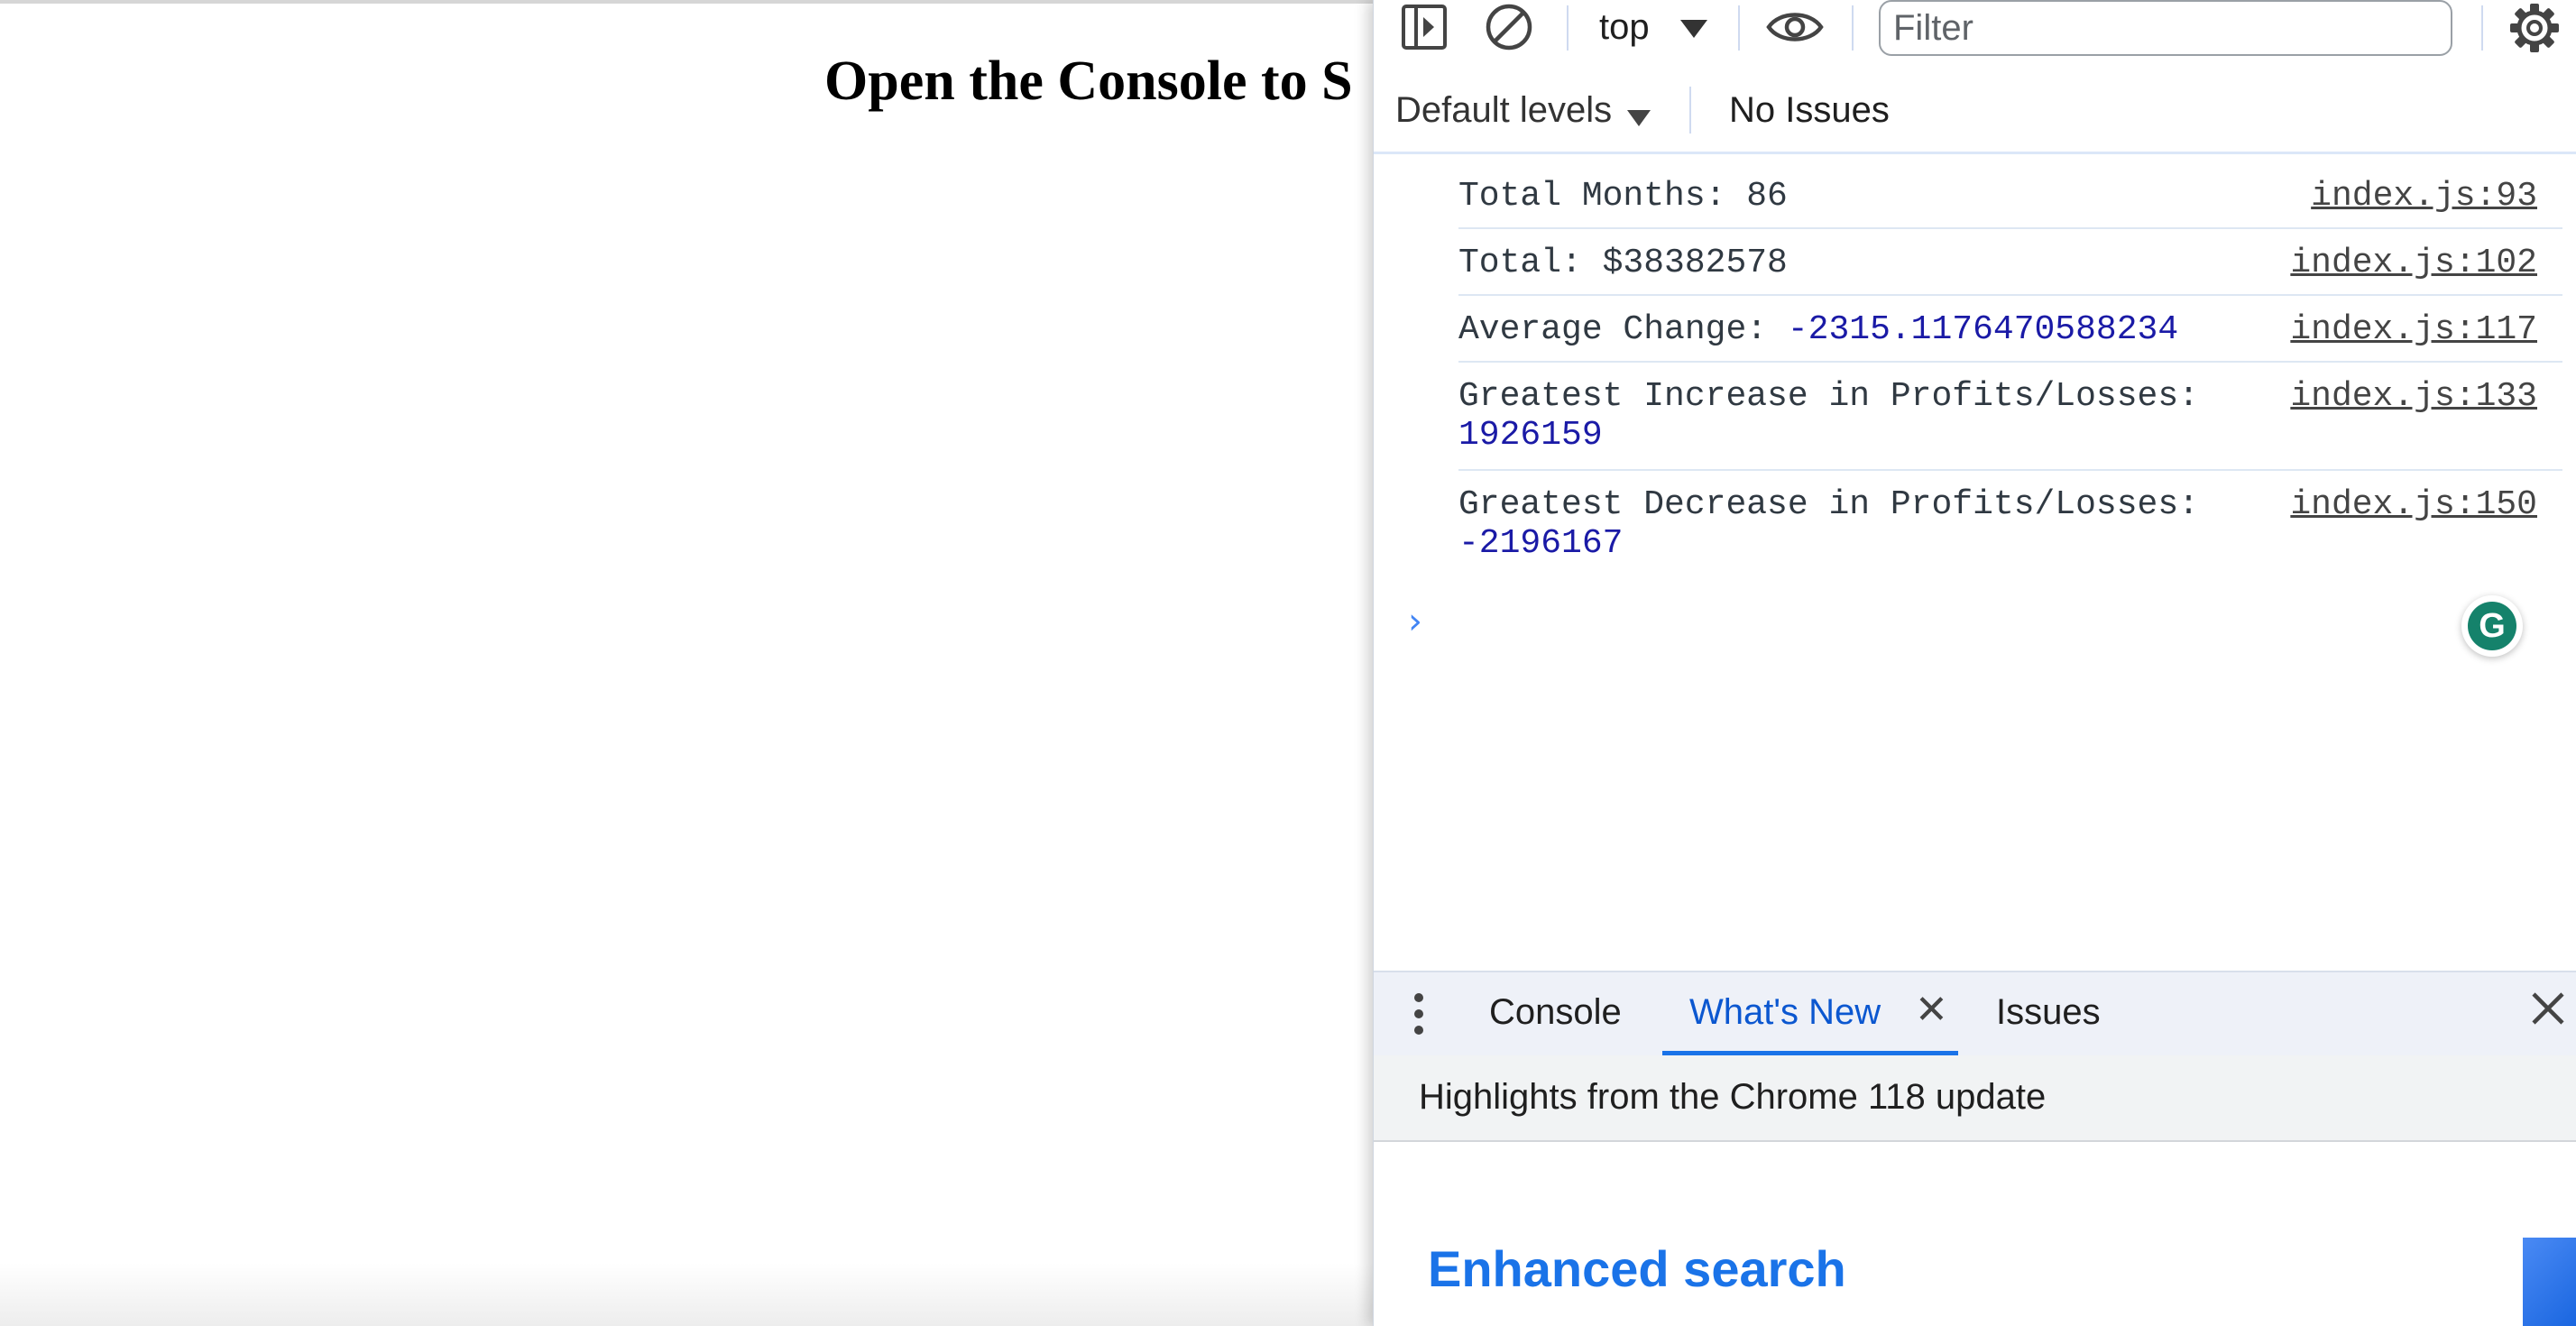 Image resolution: width=2576 pixels, height=1326 pixels. Describe the element at coordinates (1555, 1013) in the screenshot. I see `tab-console: Console` at that location.